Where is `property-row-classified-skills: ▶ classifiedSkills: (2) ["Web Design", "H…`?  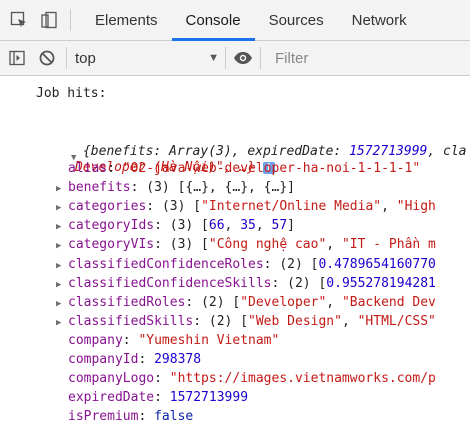 property-row-classified-skills: ▶ classifiedSkills: (2) ["Web Design", "H… is located at coordinates (246, 322).